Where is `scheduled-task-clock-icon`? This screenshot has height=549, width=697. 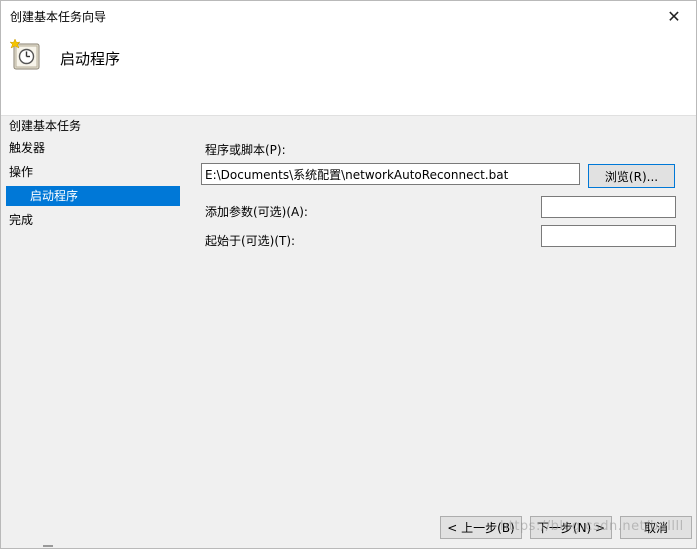 scheduled-task-clock-icon is located at coordinates (25, 54).